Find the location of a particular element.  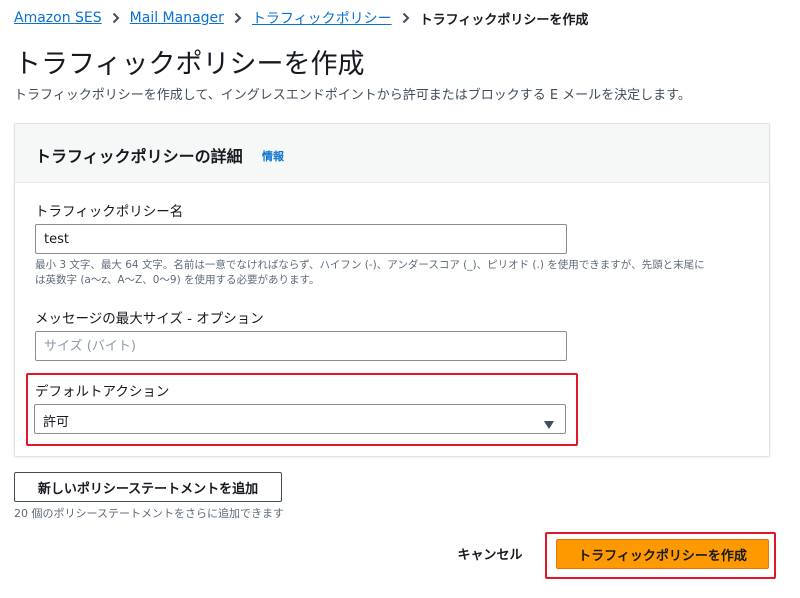

max-message-size-label: メッセージの最大サイズ - オプション is located at coordinates (149, 319).